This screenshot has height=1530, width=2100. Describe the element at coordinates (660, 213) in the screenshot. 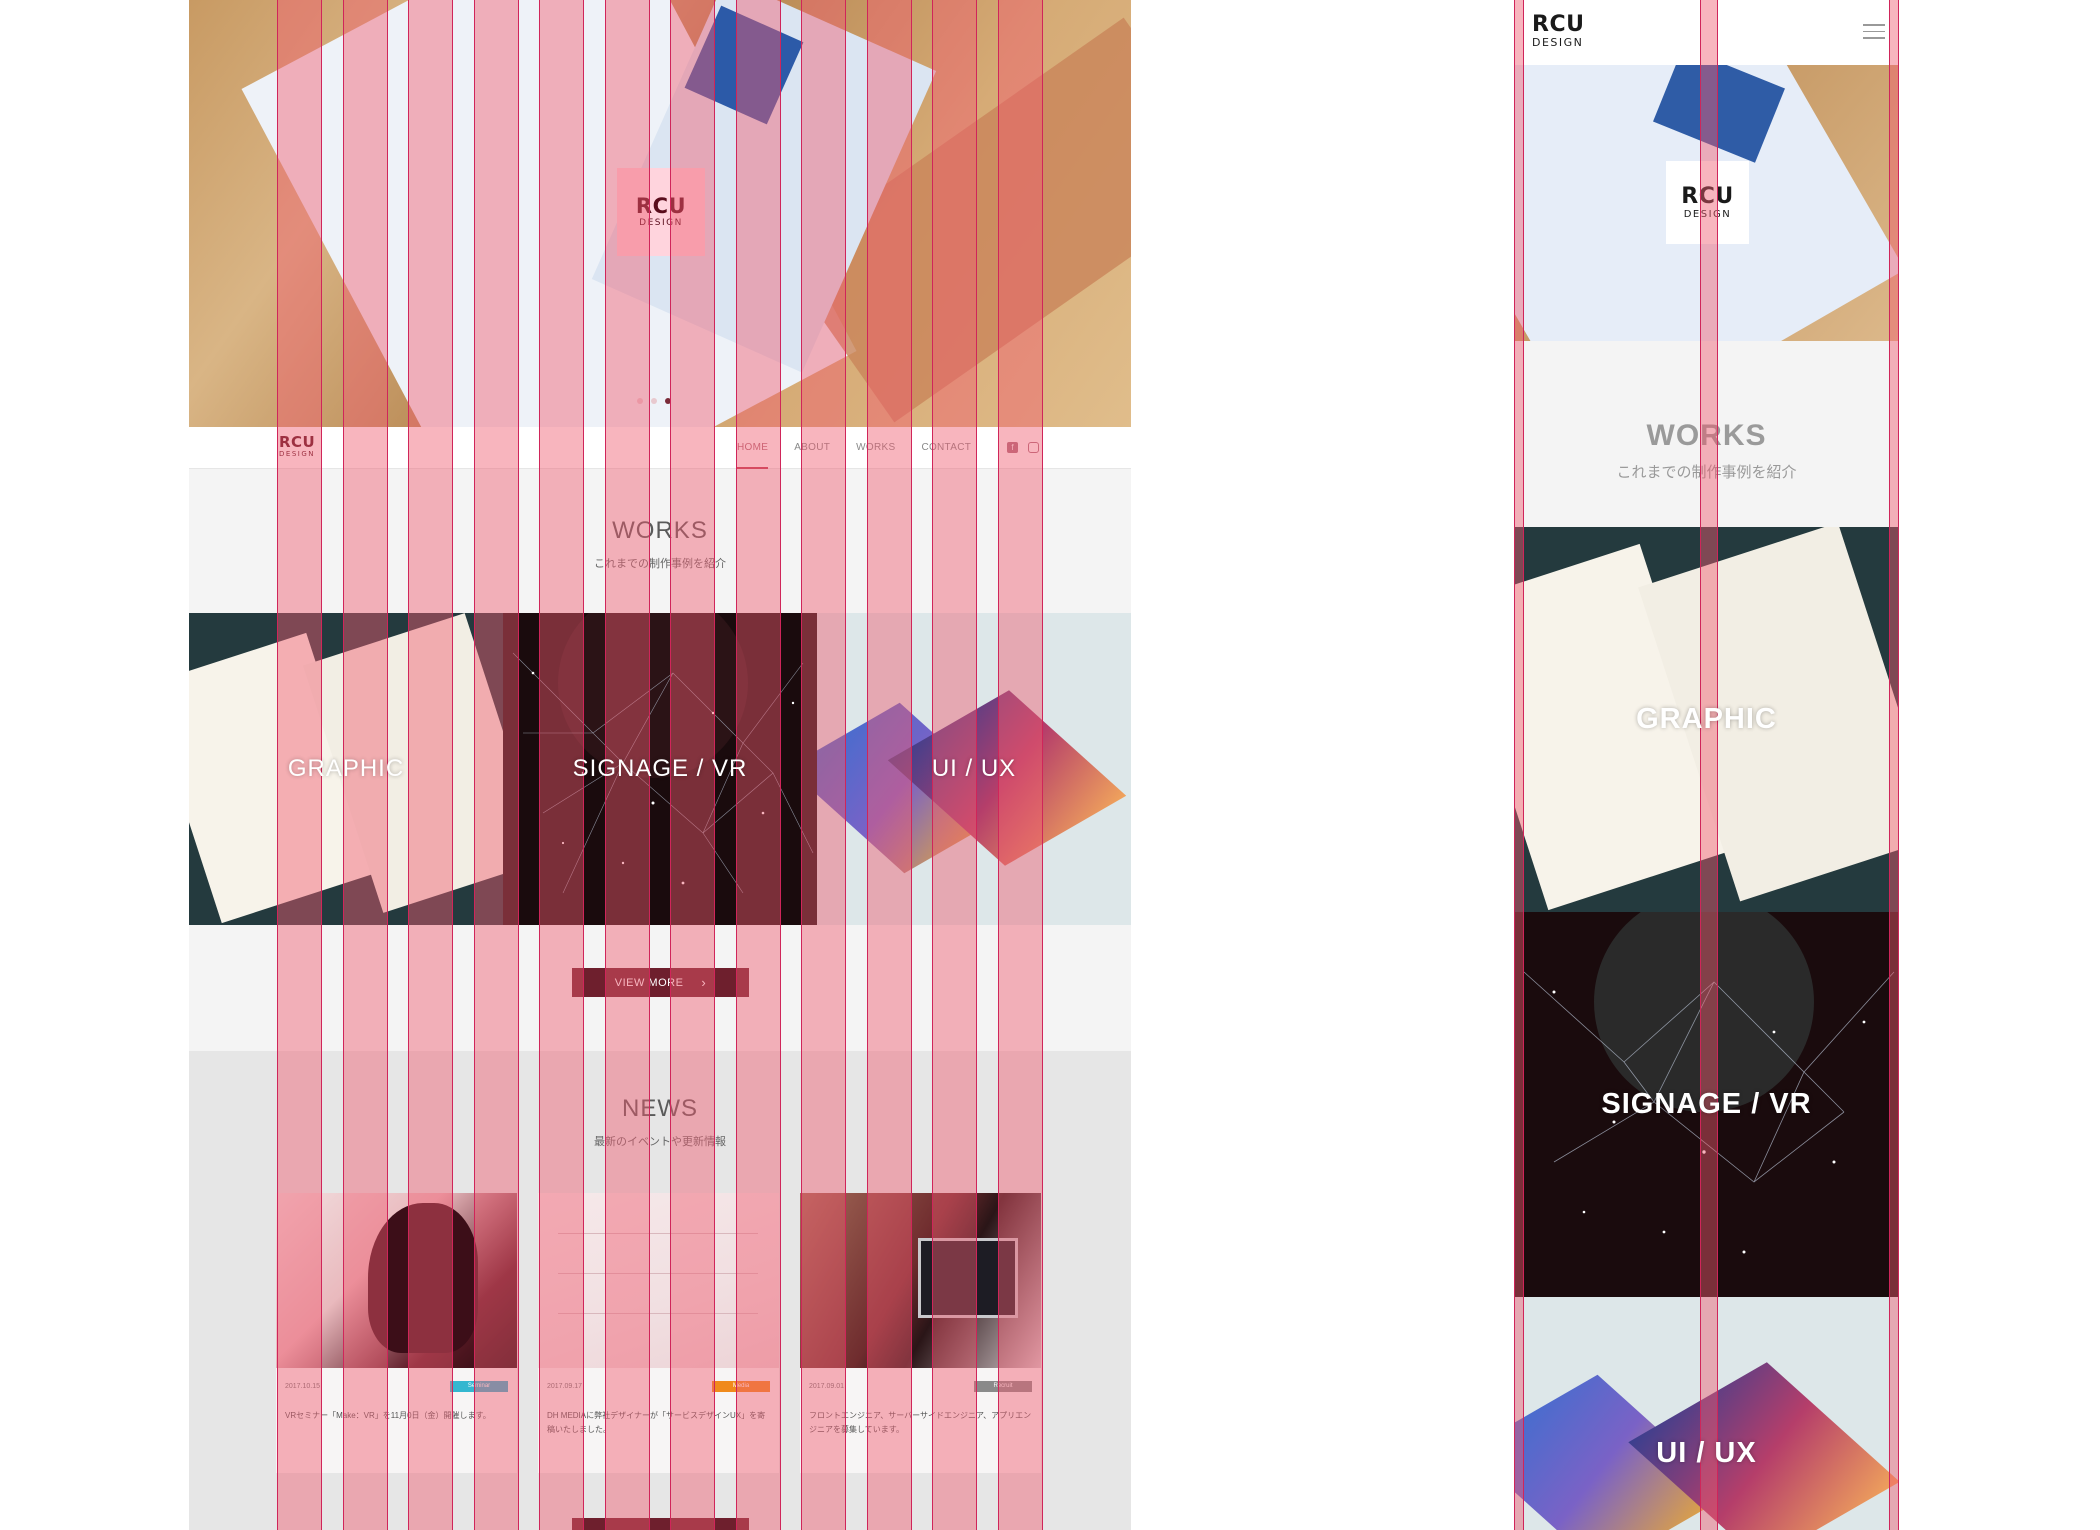

I see `hero-slideshow: RCU DESIGN` at that location.